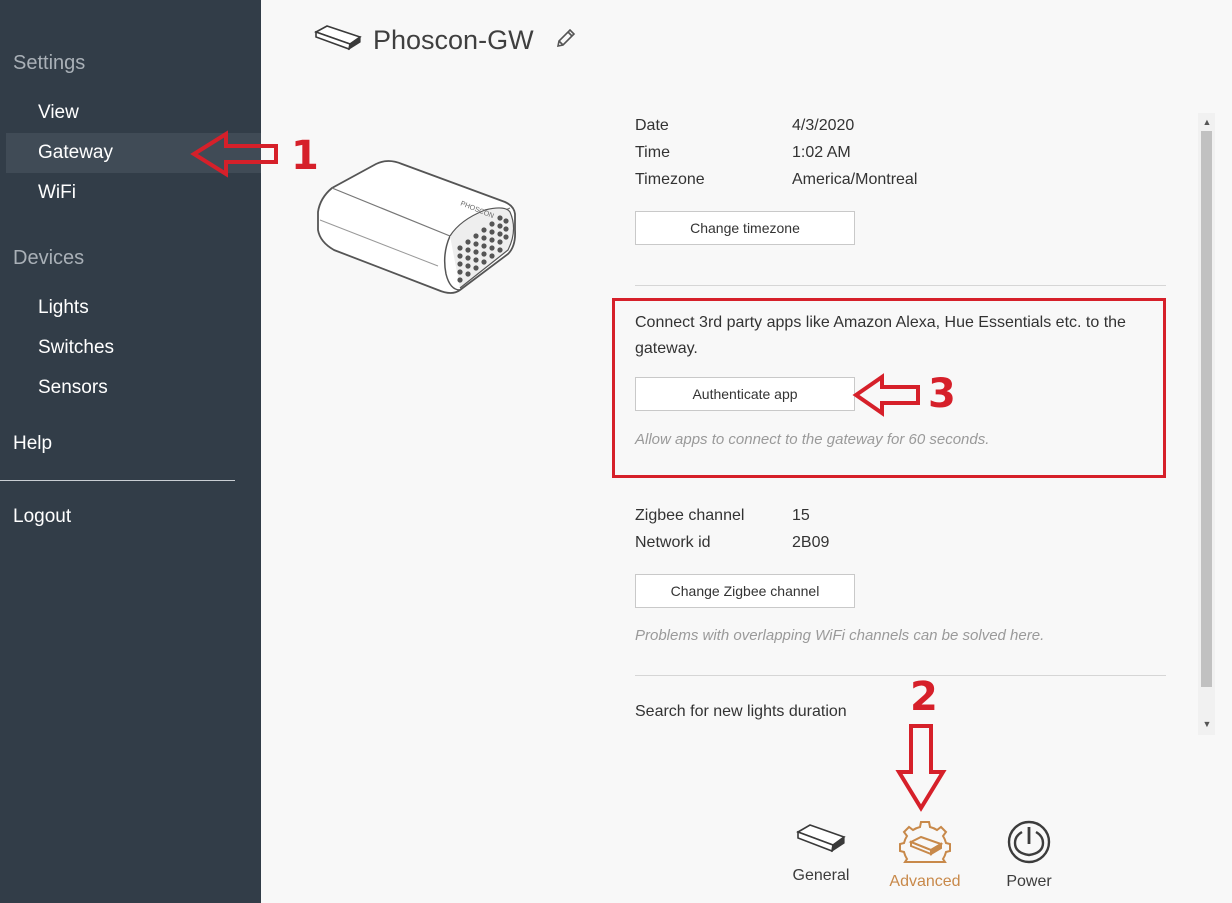 Image resolution: width=1232 pixels, height=903 pixels. What do you see at coordinates (652, 125) in the screenshot?
I see `date-label: Date` at bounding box center [652, 125].